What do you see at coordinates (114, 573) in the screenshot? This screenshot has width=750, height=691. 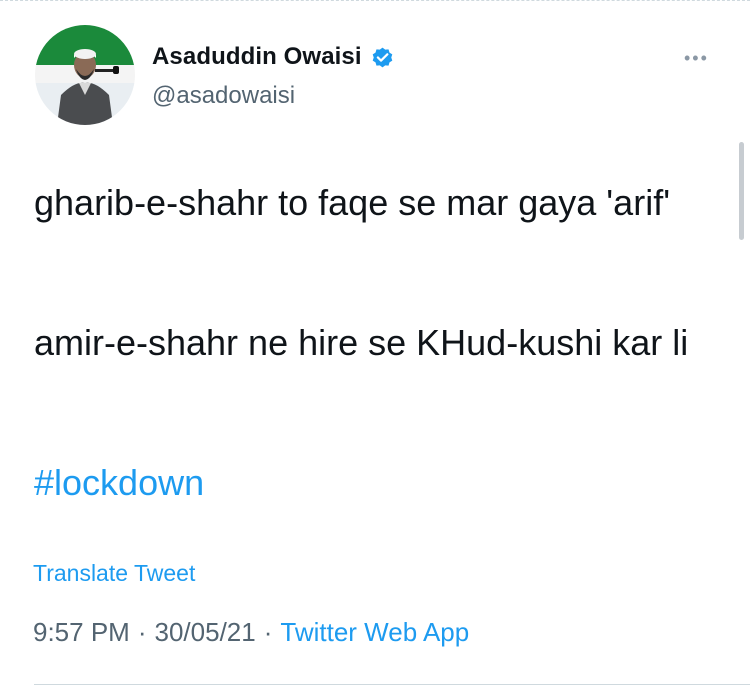 I see `translate-tweet-link: Translate Tweet` at bounding box center [114, 573].